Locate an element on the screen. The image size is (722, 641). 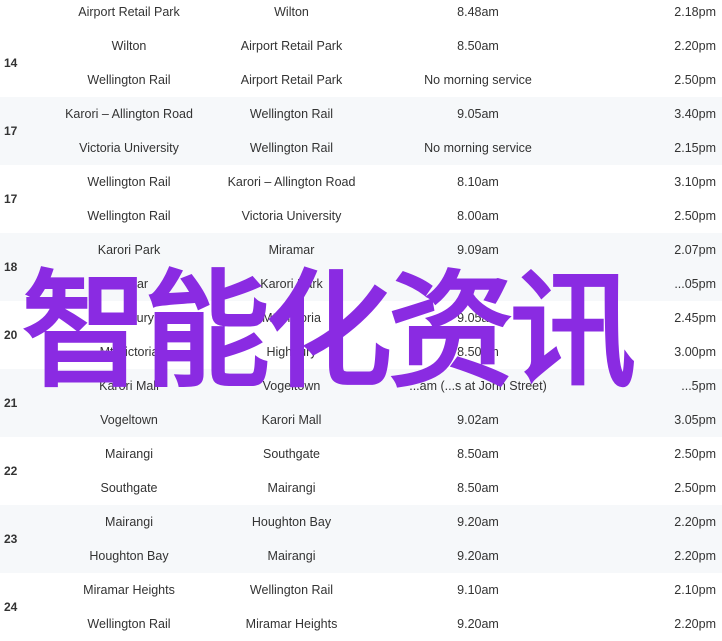
table-row: Mt Victoria Highbury 8.50am 3.00pm is located at coordinates (378, 352).